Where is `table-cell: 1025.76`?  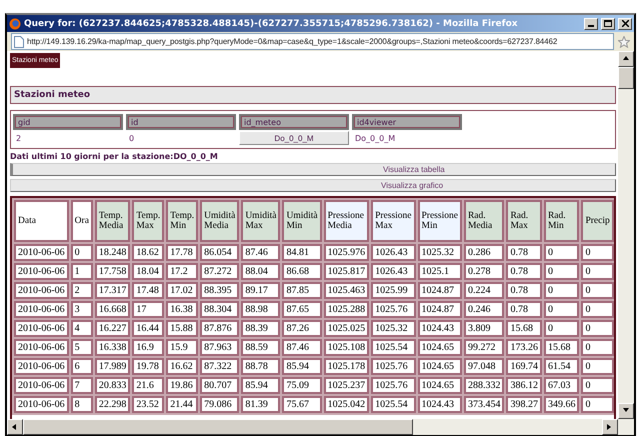
table-cell: 1025.76 is located at coordinates (393, 309).